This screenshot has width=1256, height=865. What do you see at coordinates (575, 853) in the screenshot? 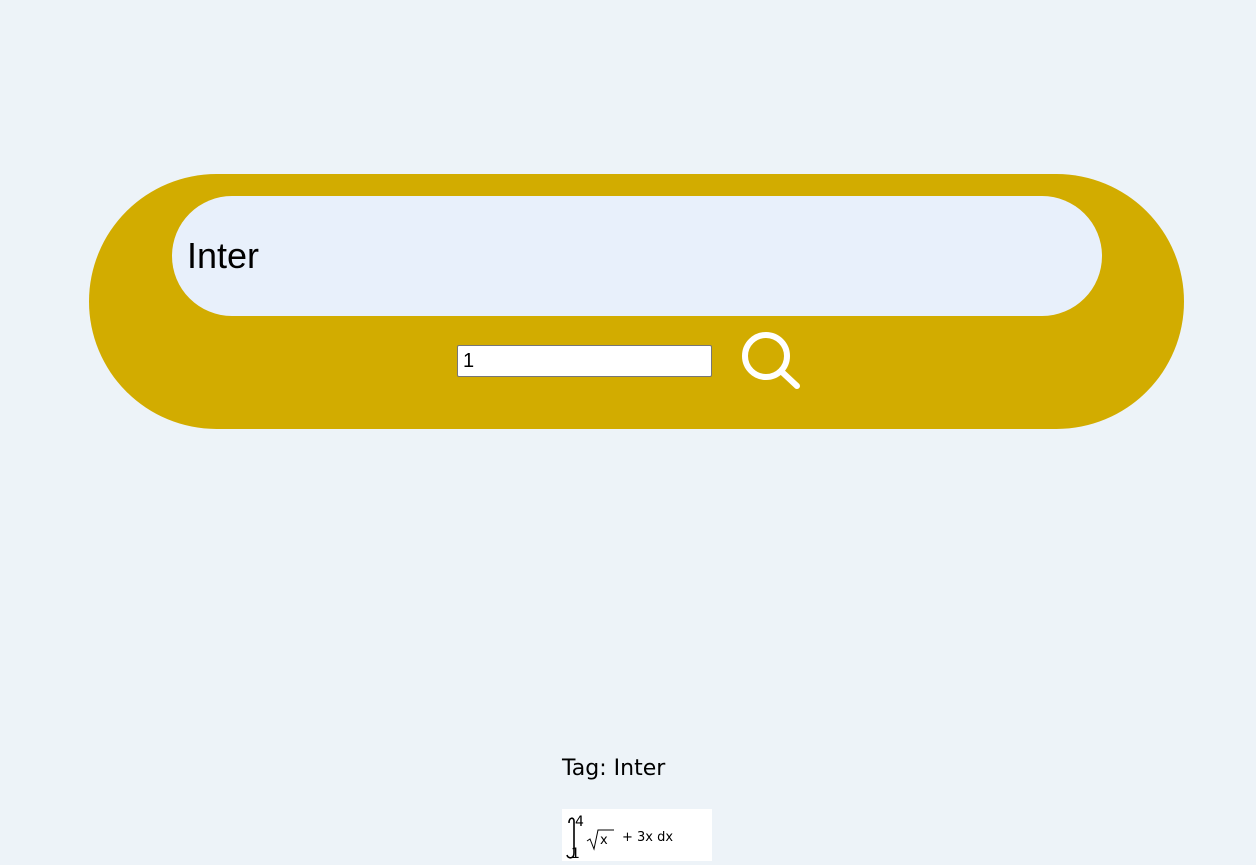
I see `integral-lower-limit: 1` at bounding box center [575, 853].